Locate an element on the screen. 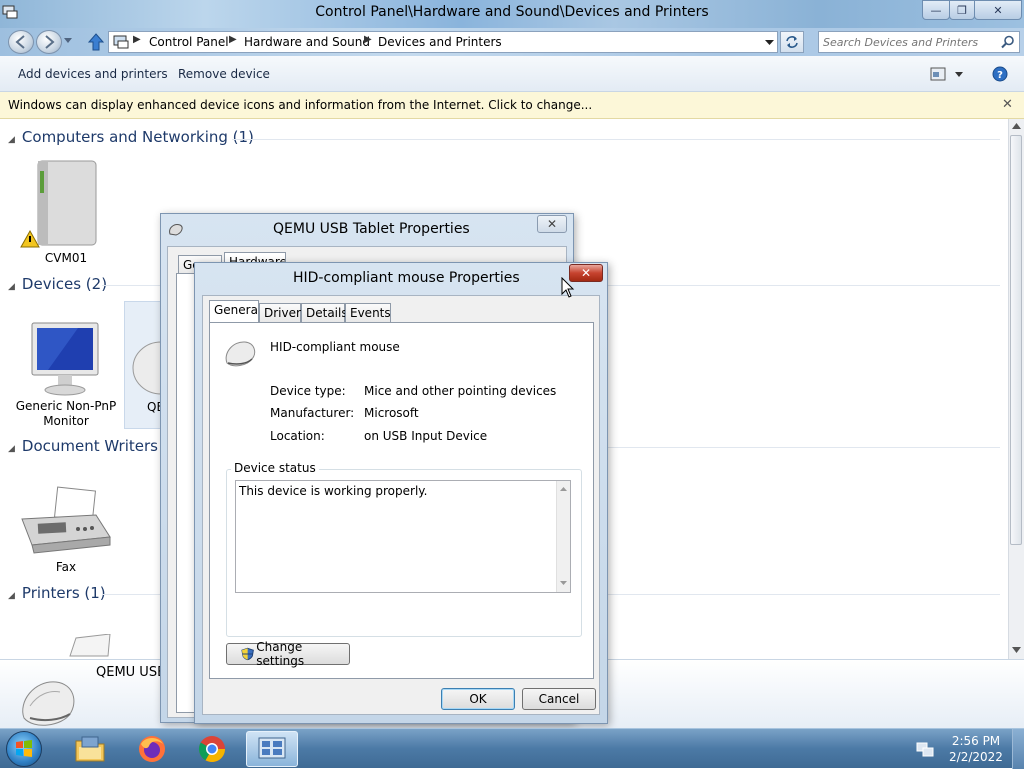 Image resolution: width=1024 pixels, height=769 pixels. mouse-icon is located at coordinates (240, 354).